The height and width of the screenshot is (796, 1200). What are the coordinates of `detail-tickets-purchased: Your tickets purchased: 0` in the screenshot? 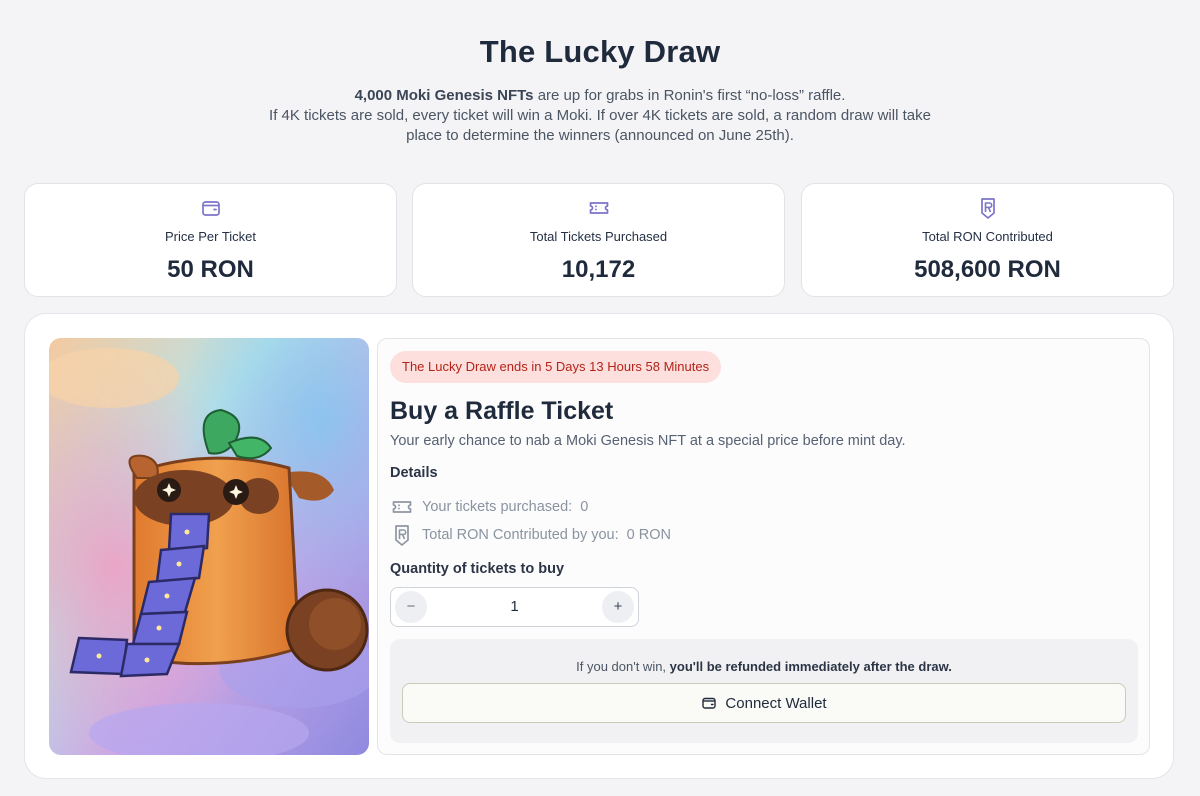 It's located at (489, 507).